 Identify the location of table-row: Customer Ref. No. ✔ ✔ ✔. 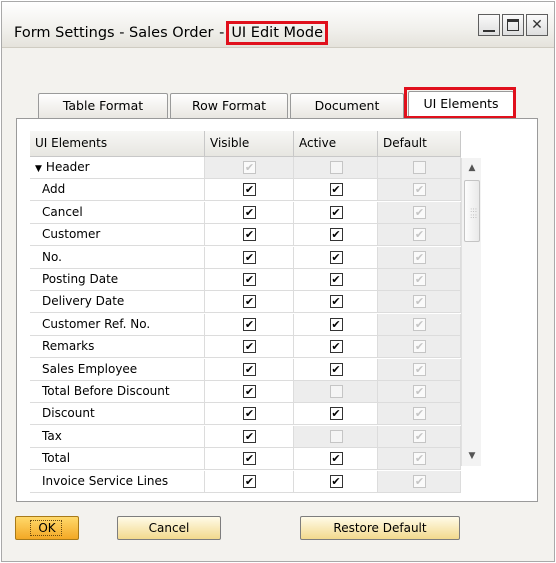
(245, 324).